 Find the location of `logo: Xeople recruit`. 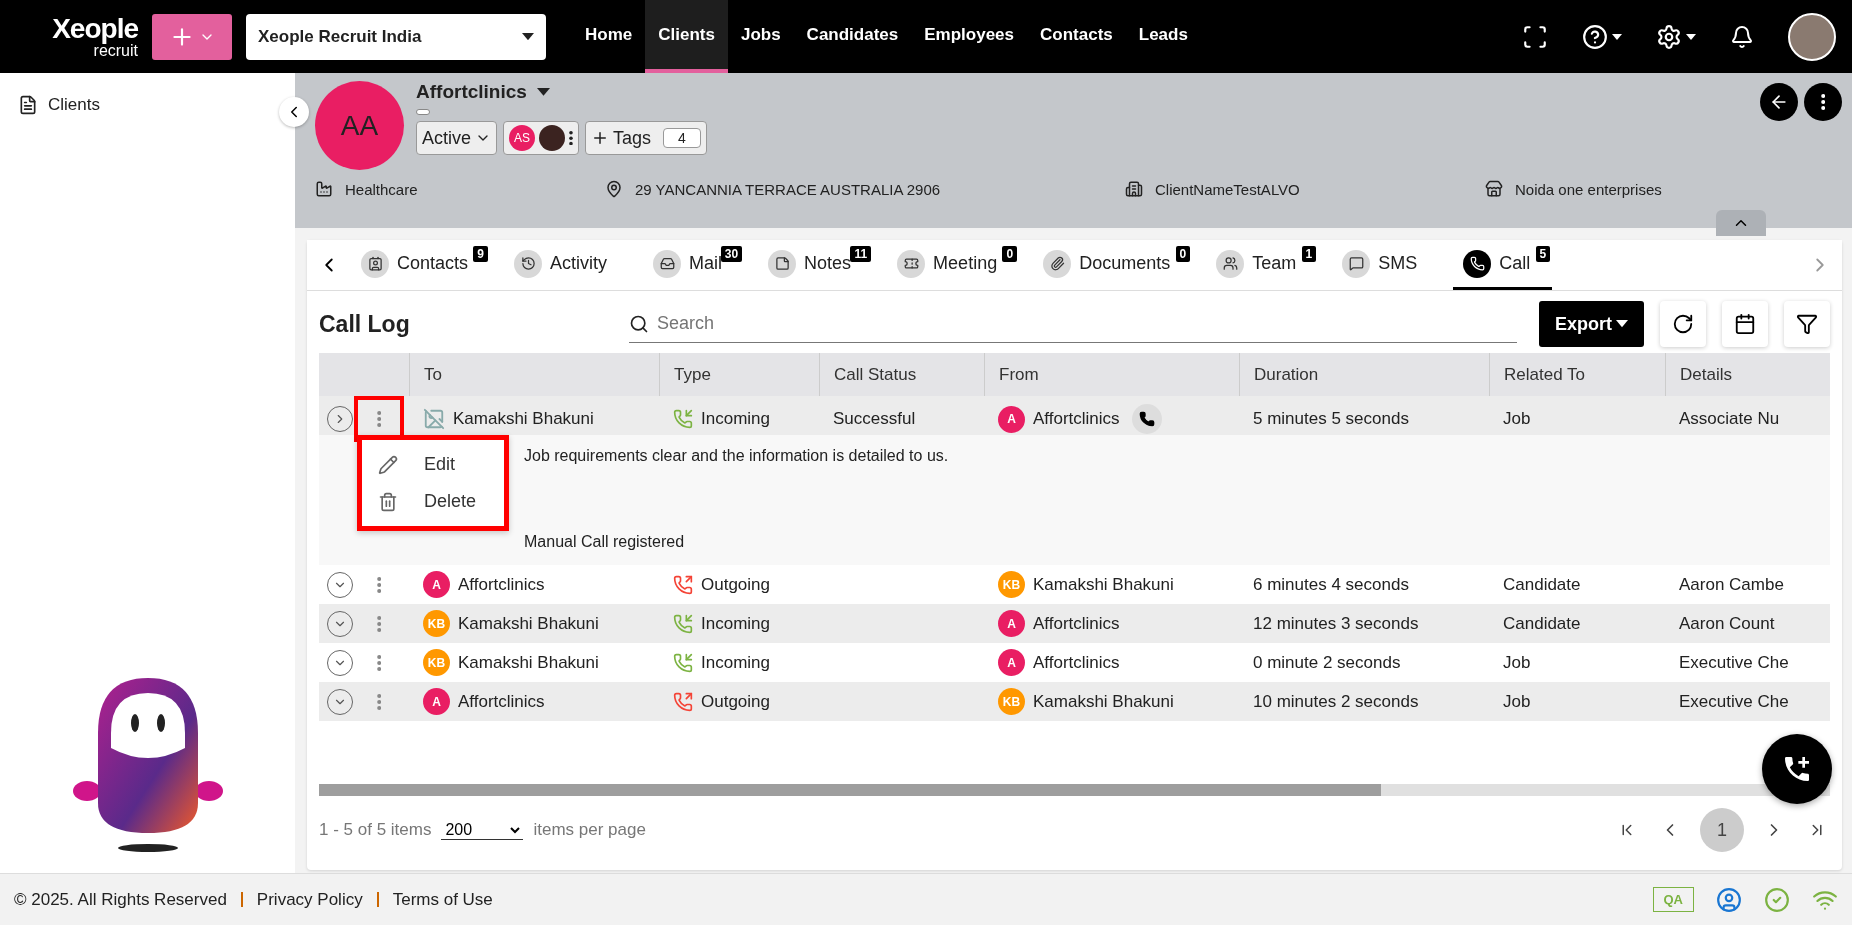

logo: Xeople recruit is located at coordinates (94, 36).